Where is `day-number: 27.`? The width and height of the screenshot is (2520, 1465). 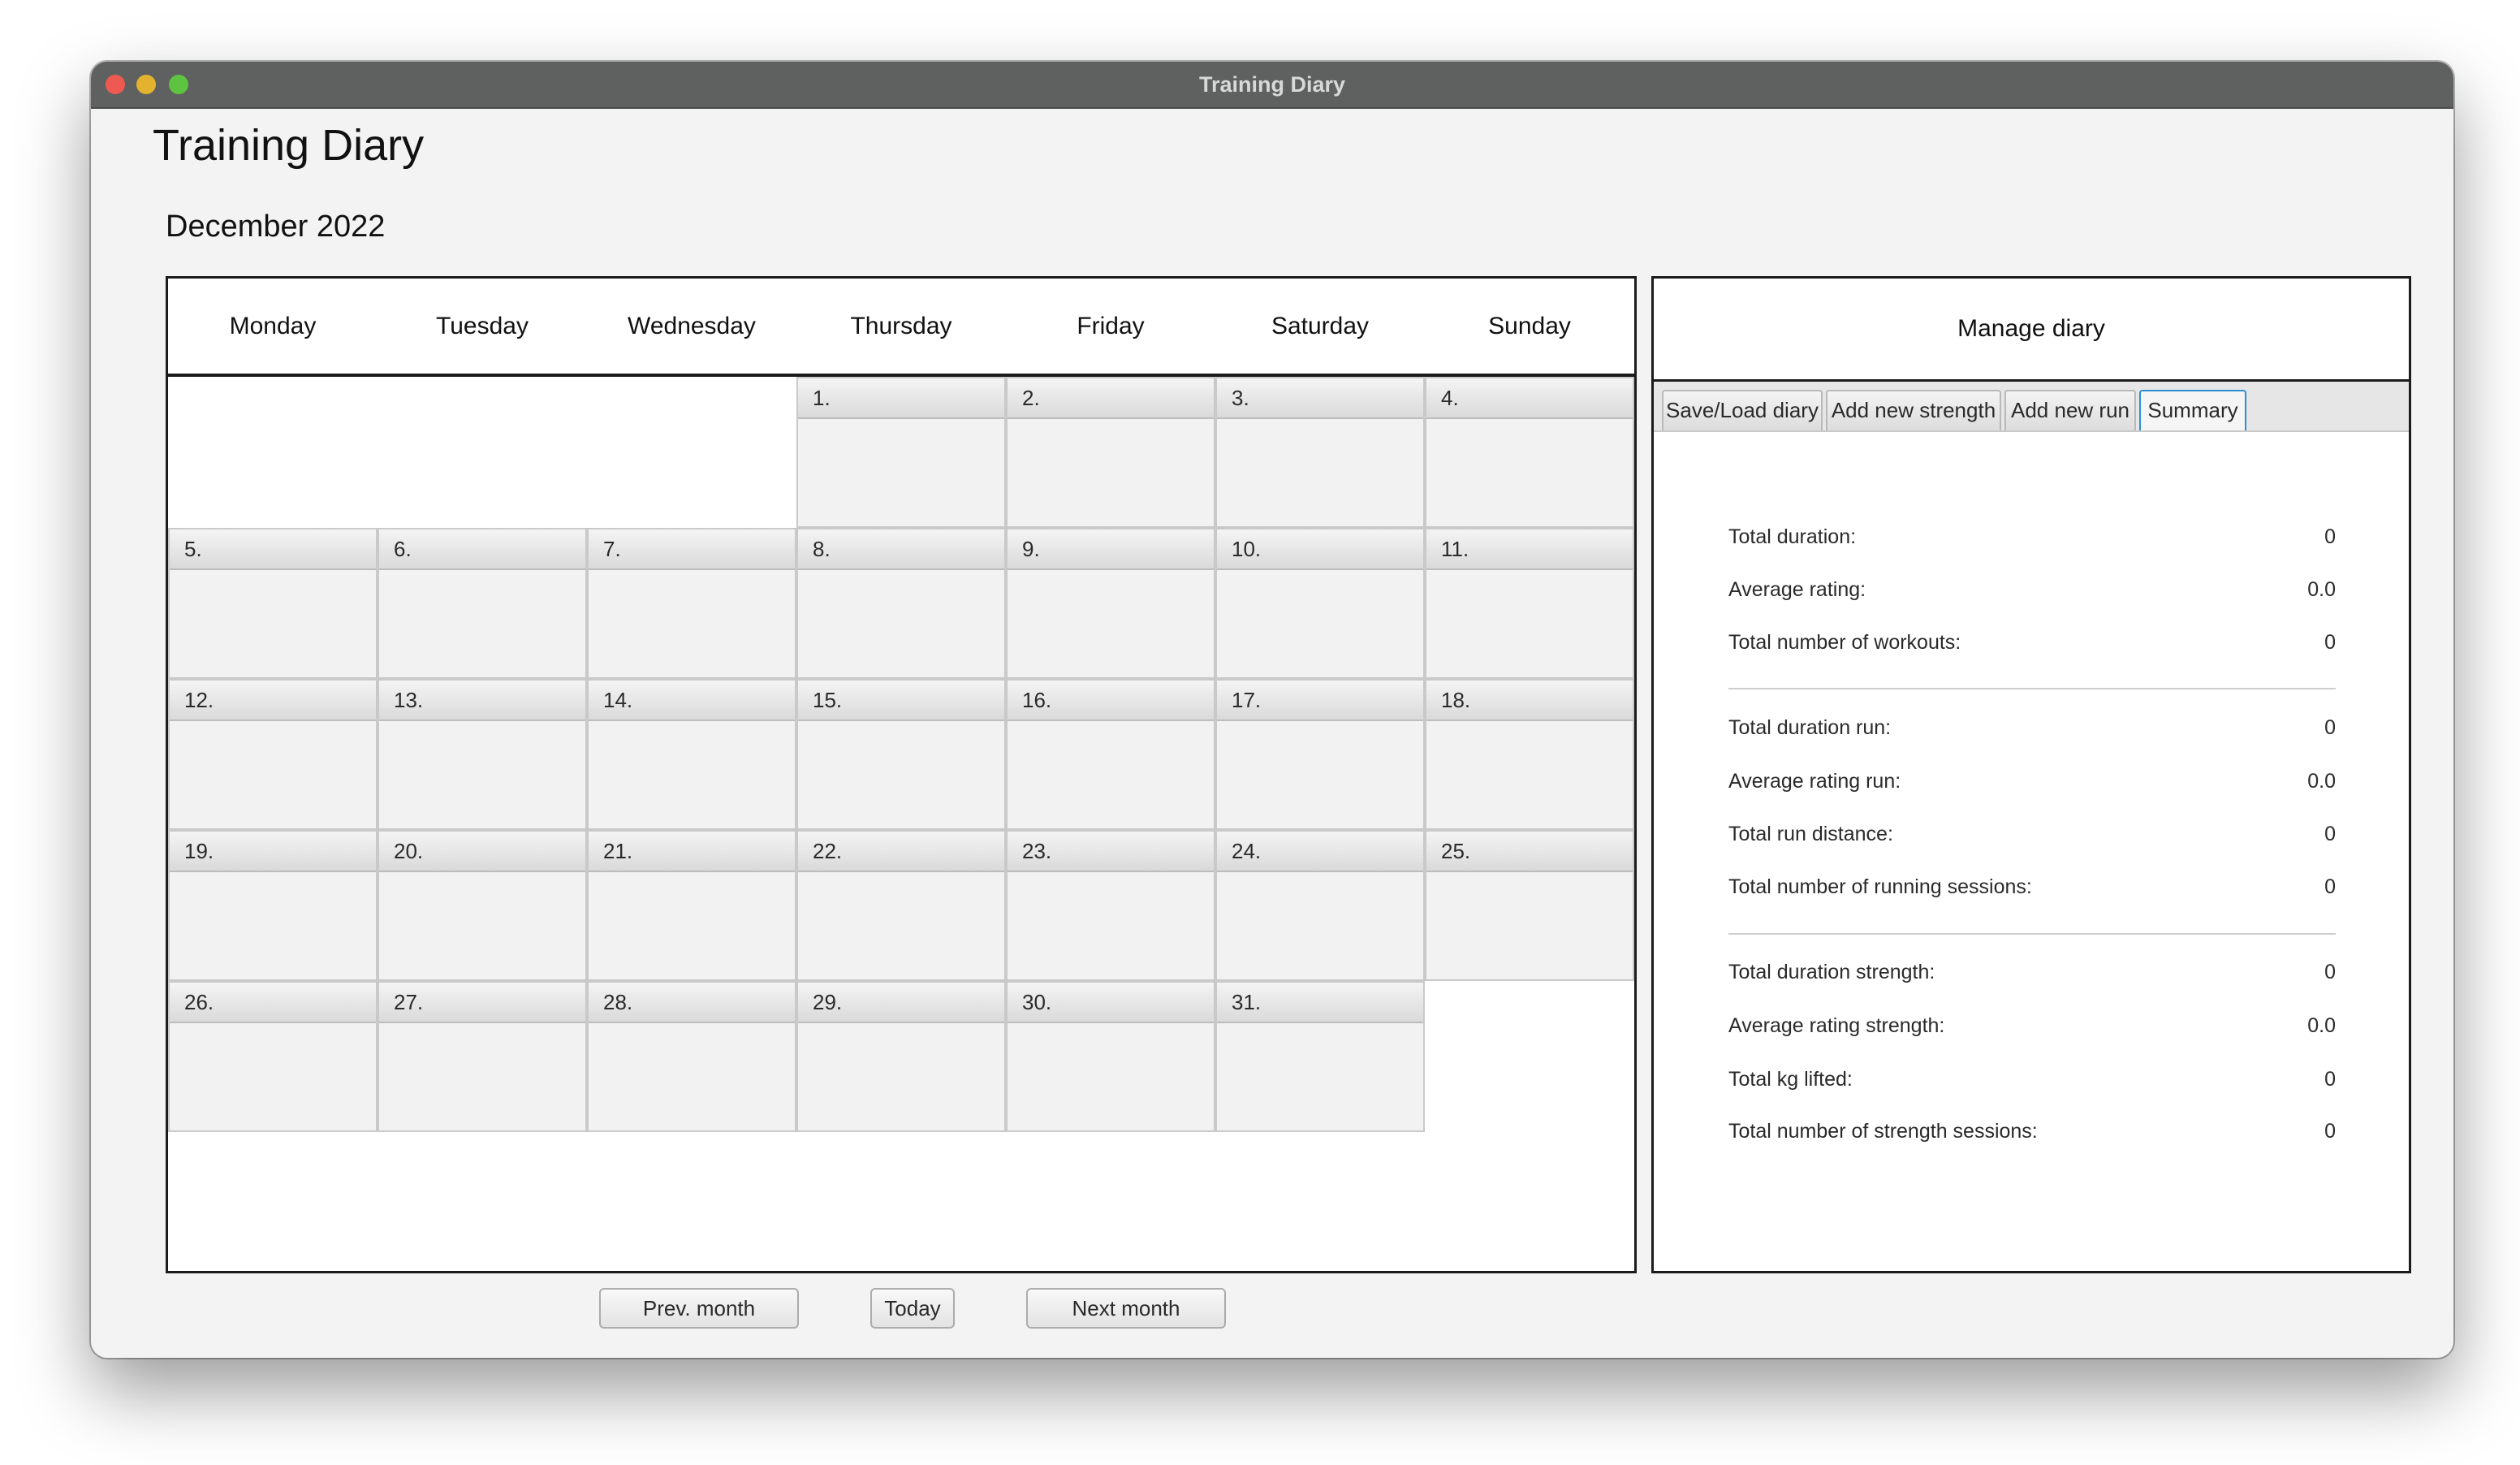
day-number: 27. is located at coordinates (482, 1003).